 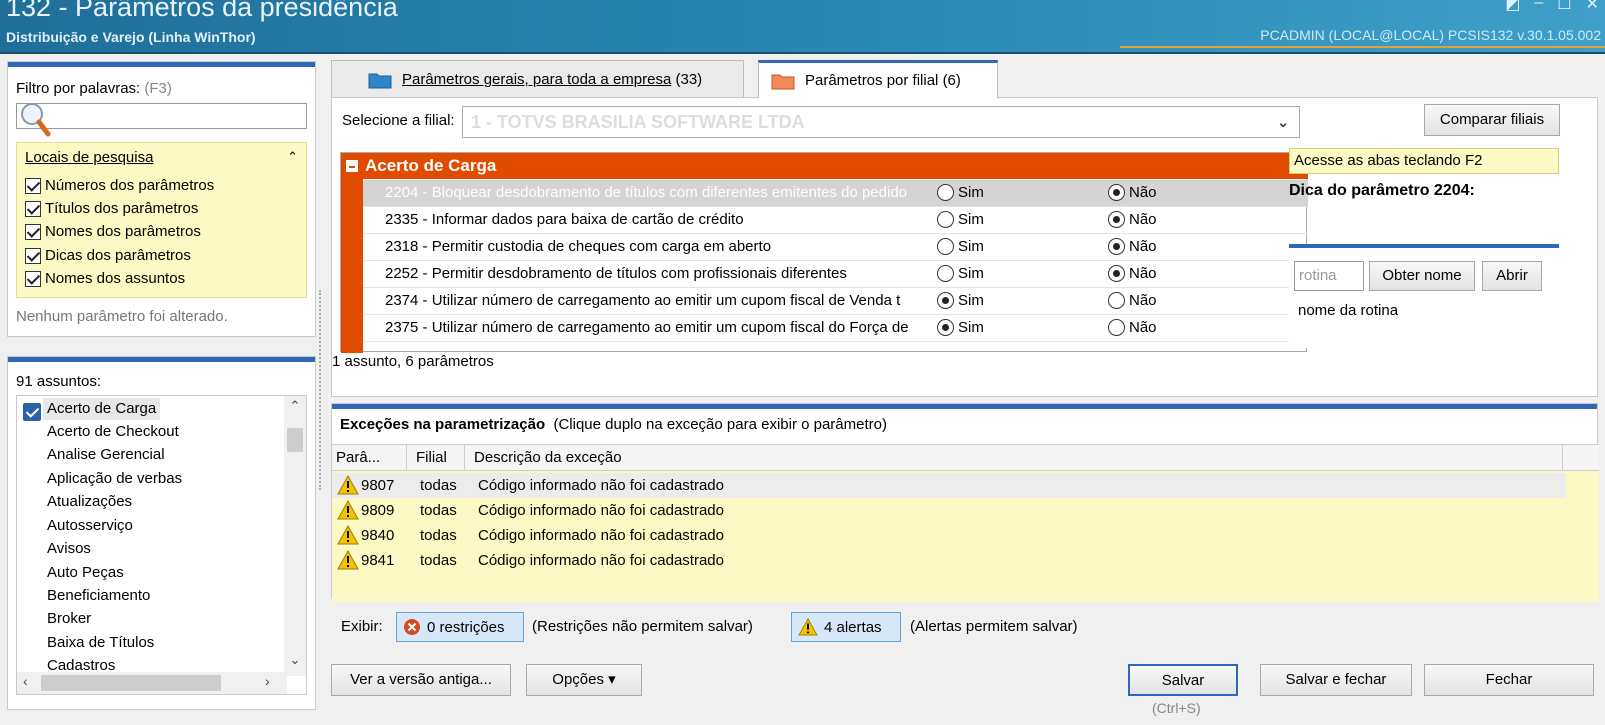 What do you see at coordinates (295, 406) in the screenshot?
I see `scroll-up-icon: ⌃` at bounding box center [295, 406].